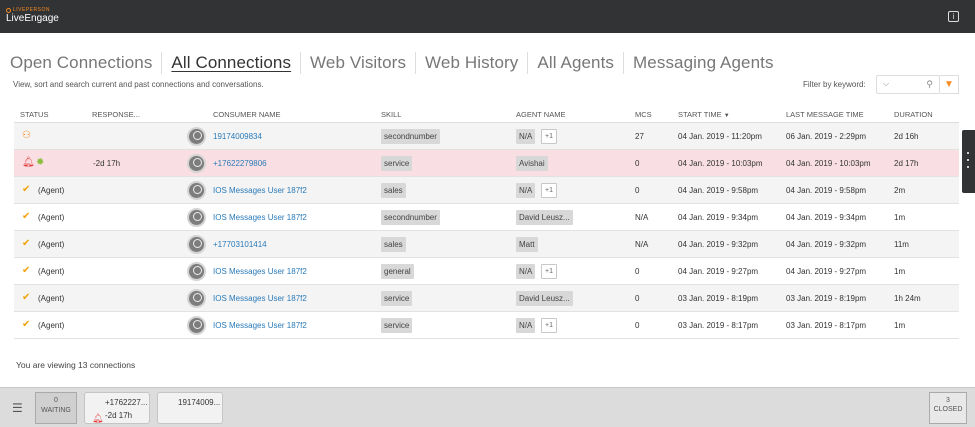 Image resolution: width=975 pixels, height=427 pixels. I want to click on person-icon: ⚇, so click(26, 135).